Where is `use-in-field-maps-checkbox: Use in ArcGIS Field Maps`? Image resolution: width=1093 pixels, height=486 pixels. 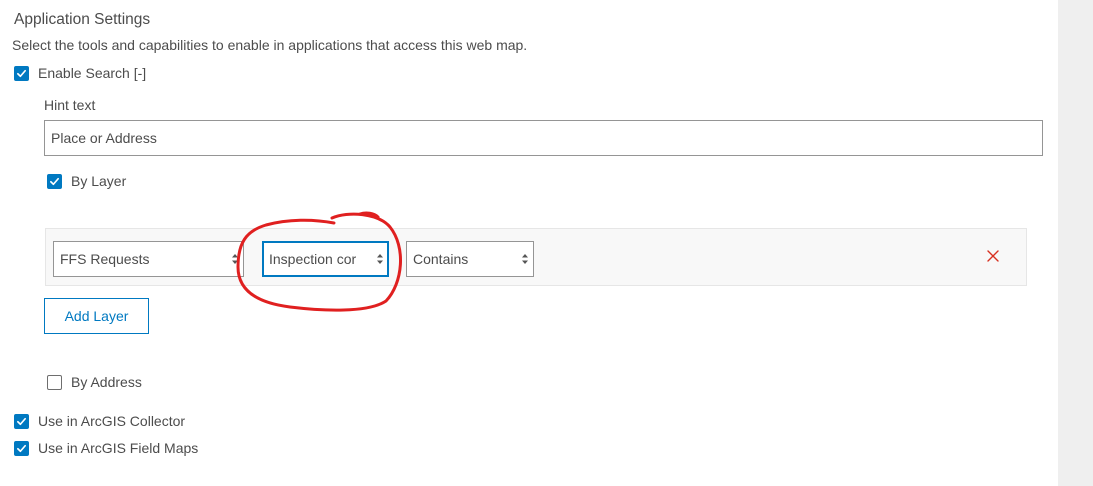
use-in-field-maps-checkbox: Use in ArcGIS Field Maps is located at coordinates (106, 448).